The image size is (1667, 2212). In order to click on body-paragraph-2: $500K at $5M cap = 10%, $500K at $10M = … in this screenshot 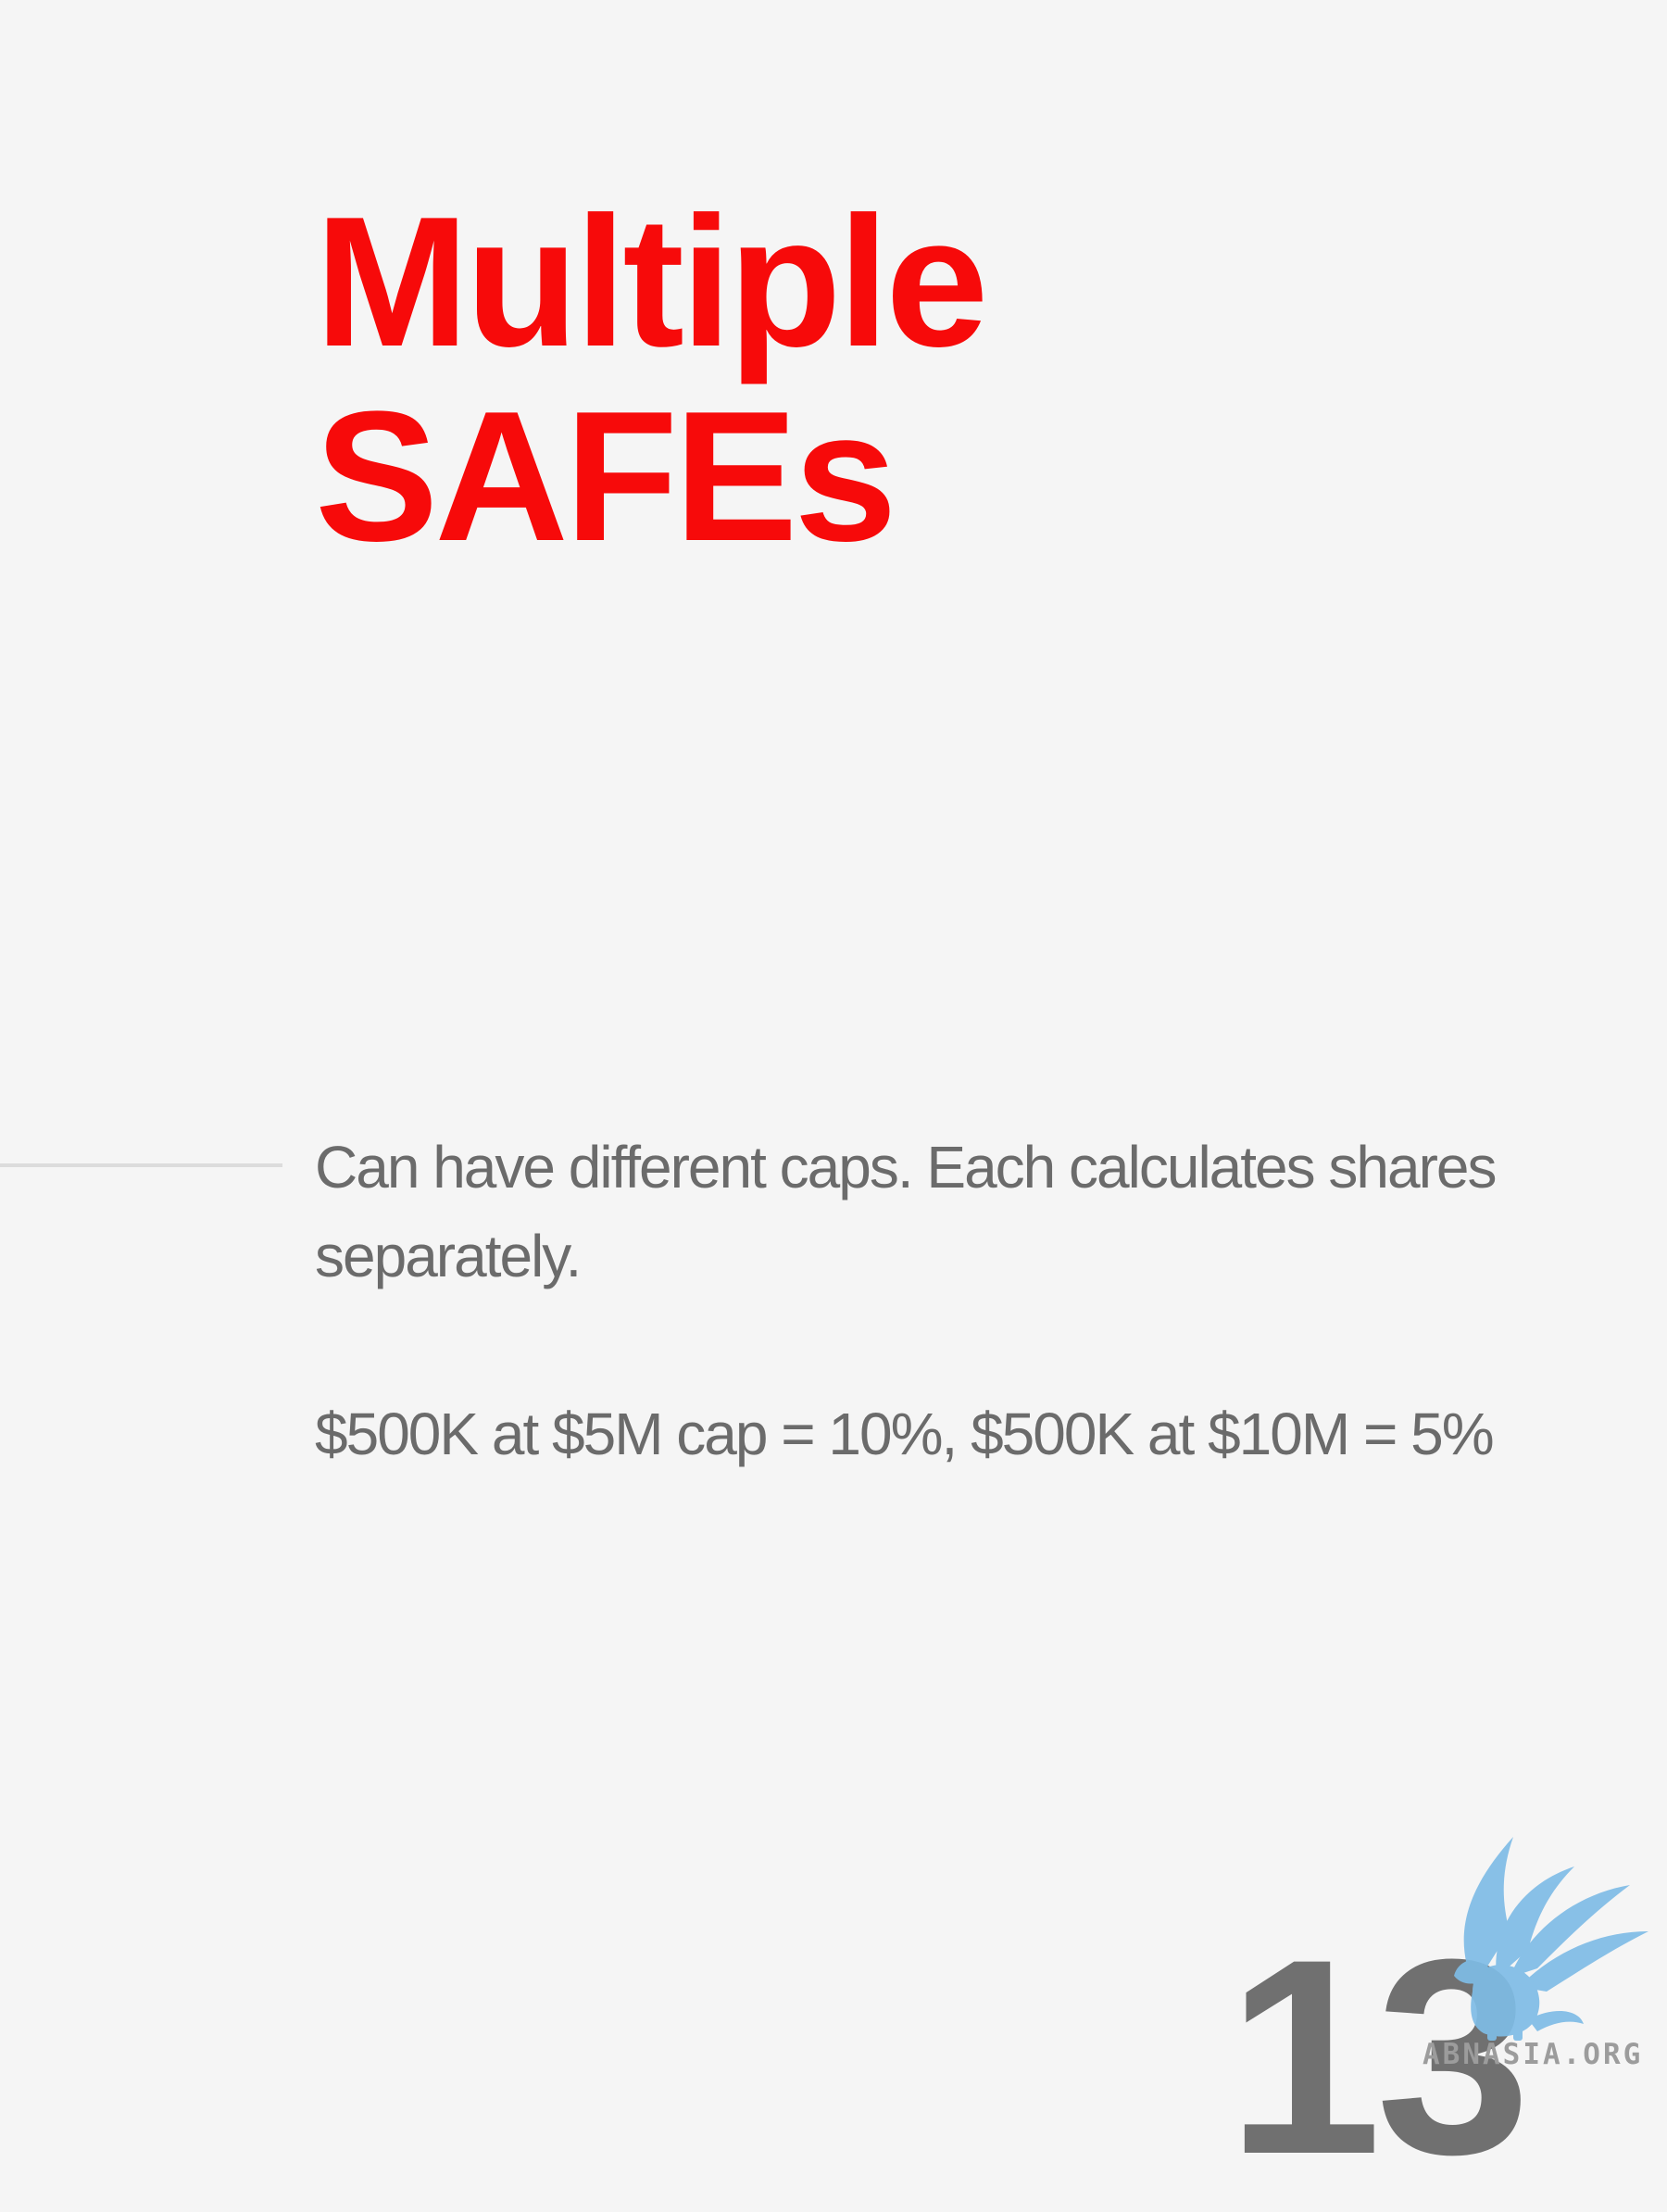, I will do `click(905, 1434)`.